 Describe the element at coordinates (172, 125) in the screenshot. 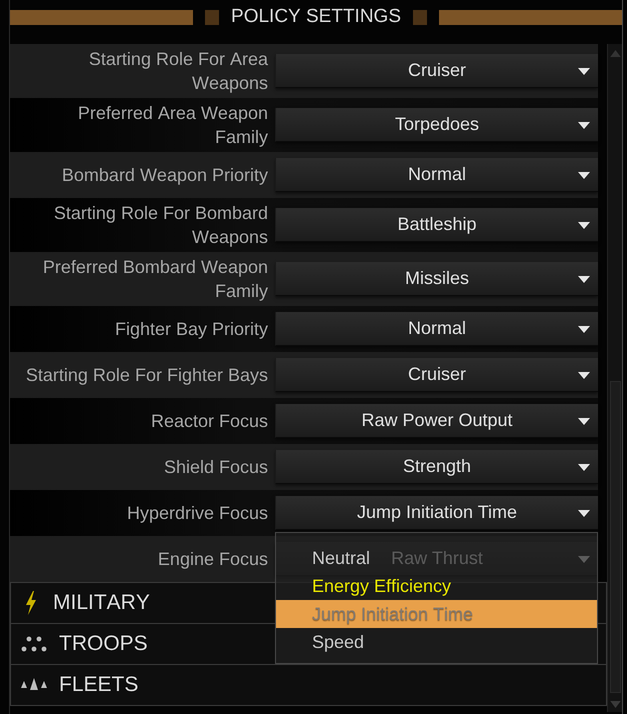

I see `setting-label: Preferred Area Weapon Family` at that location.